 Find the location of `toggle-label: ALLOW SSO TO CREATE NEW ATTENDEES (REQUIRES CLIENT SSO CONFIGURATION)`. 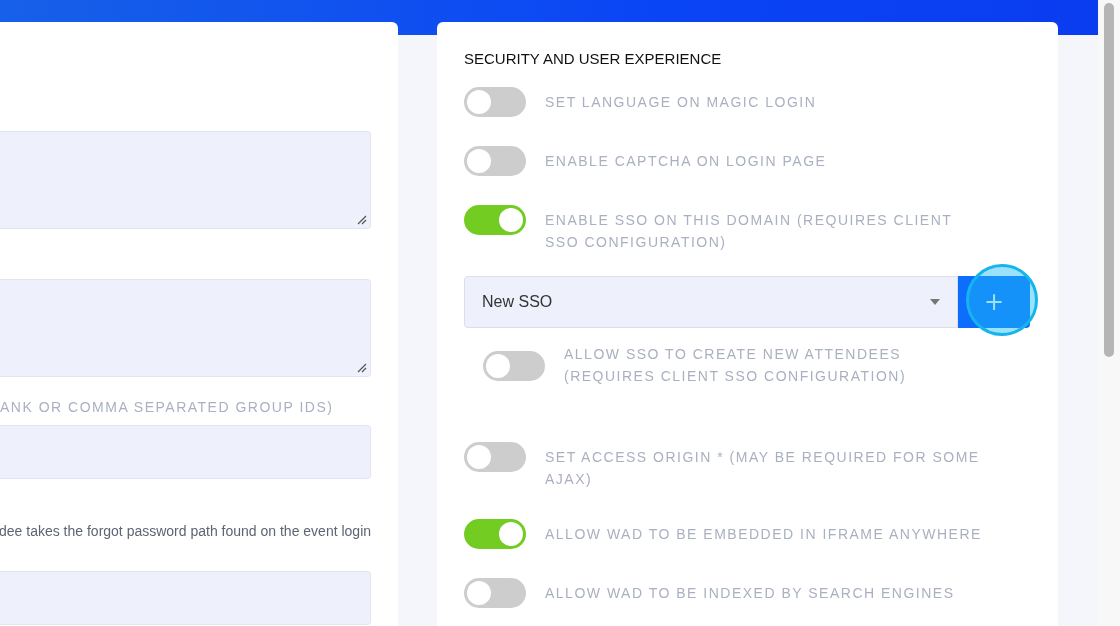

toggle-label: ALLOW SSO TO CREATE NEW ATTENDEES (REQUIRES CLIENT SSO CONFIGURATION) is located at coordinates (736, 365).